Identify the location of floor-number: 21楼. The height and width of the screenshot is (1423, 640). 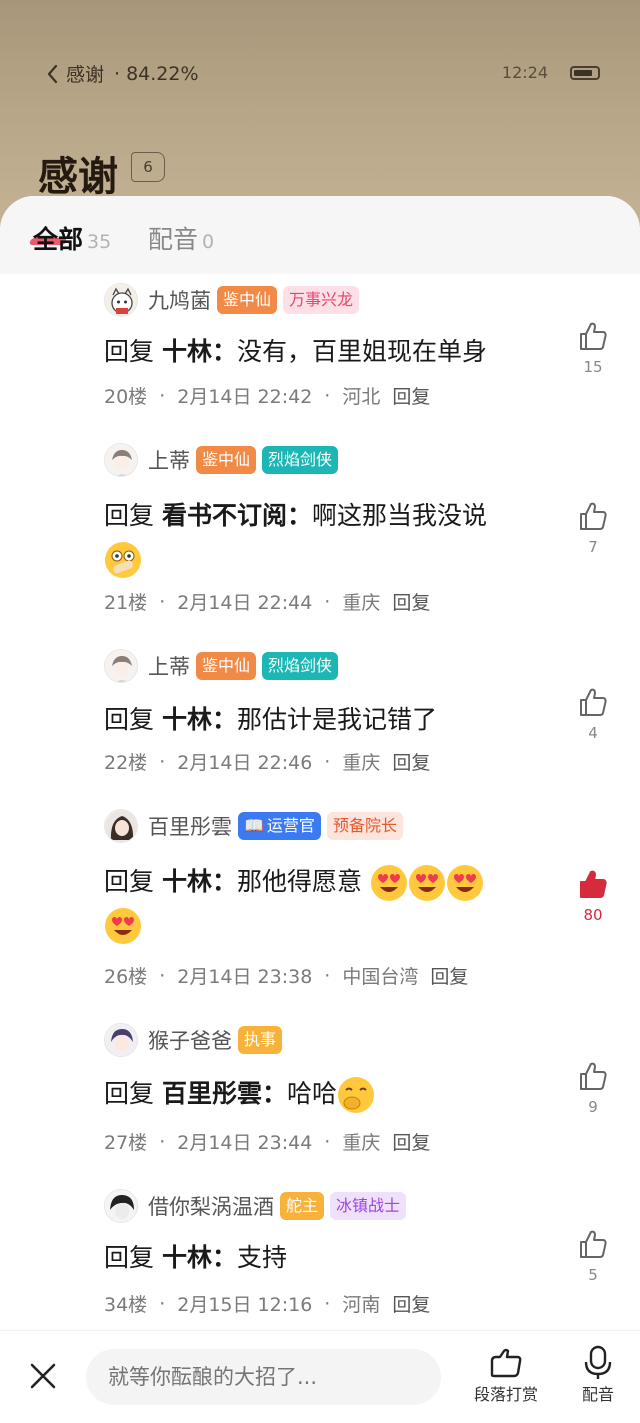
(126, 603).